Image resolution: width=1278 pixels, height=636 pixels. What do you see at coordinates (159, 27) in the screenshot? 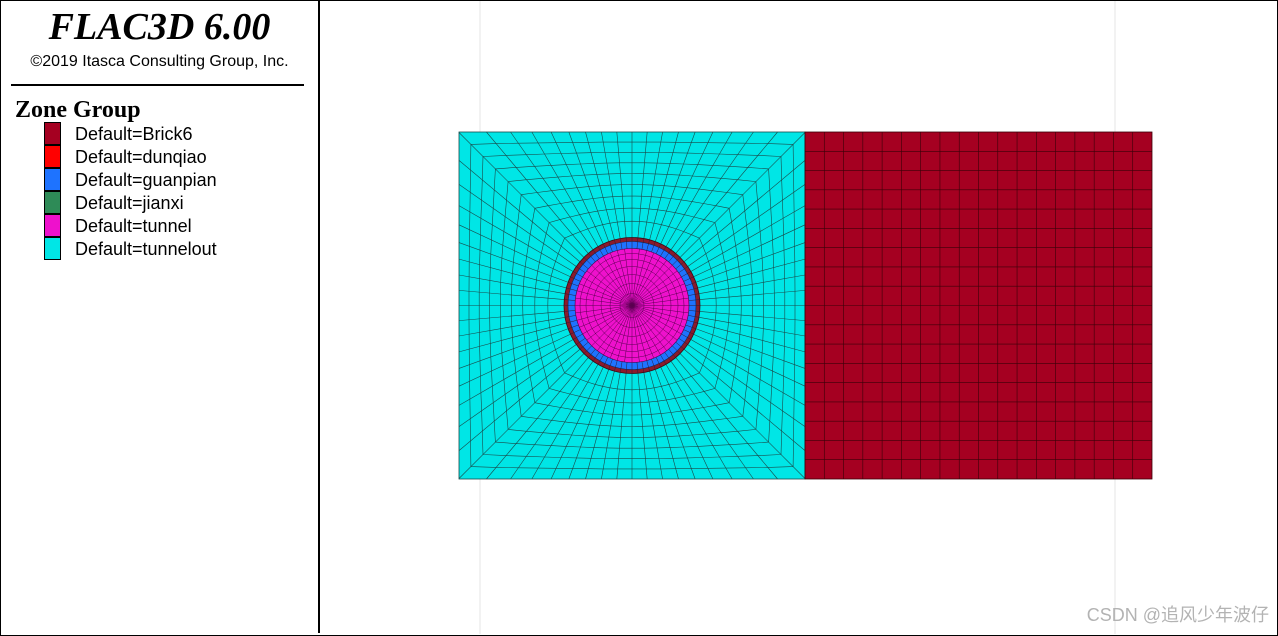
I see `app-title: FLAC3D 6.00` at bounding box center [159, 27].